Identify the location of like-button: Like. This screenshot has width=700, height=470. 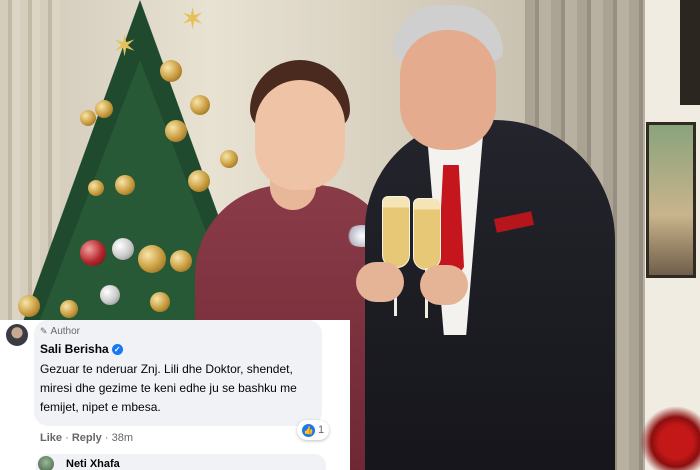
(51, 438).